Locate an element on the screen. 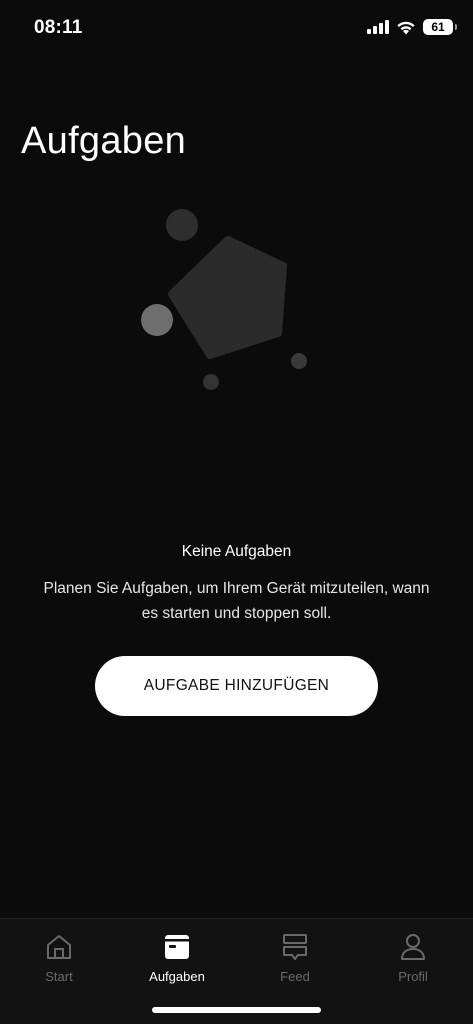  nav-item-profil: Profil is located at coordinates (413, 958).